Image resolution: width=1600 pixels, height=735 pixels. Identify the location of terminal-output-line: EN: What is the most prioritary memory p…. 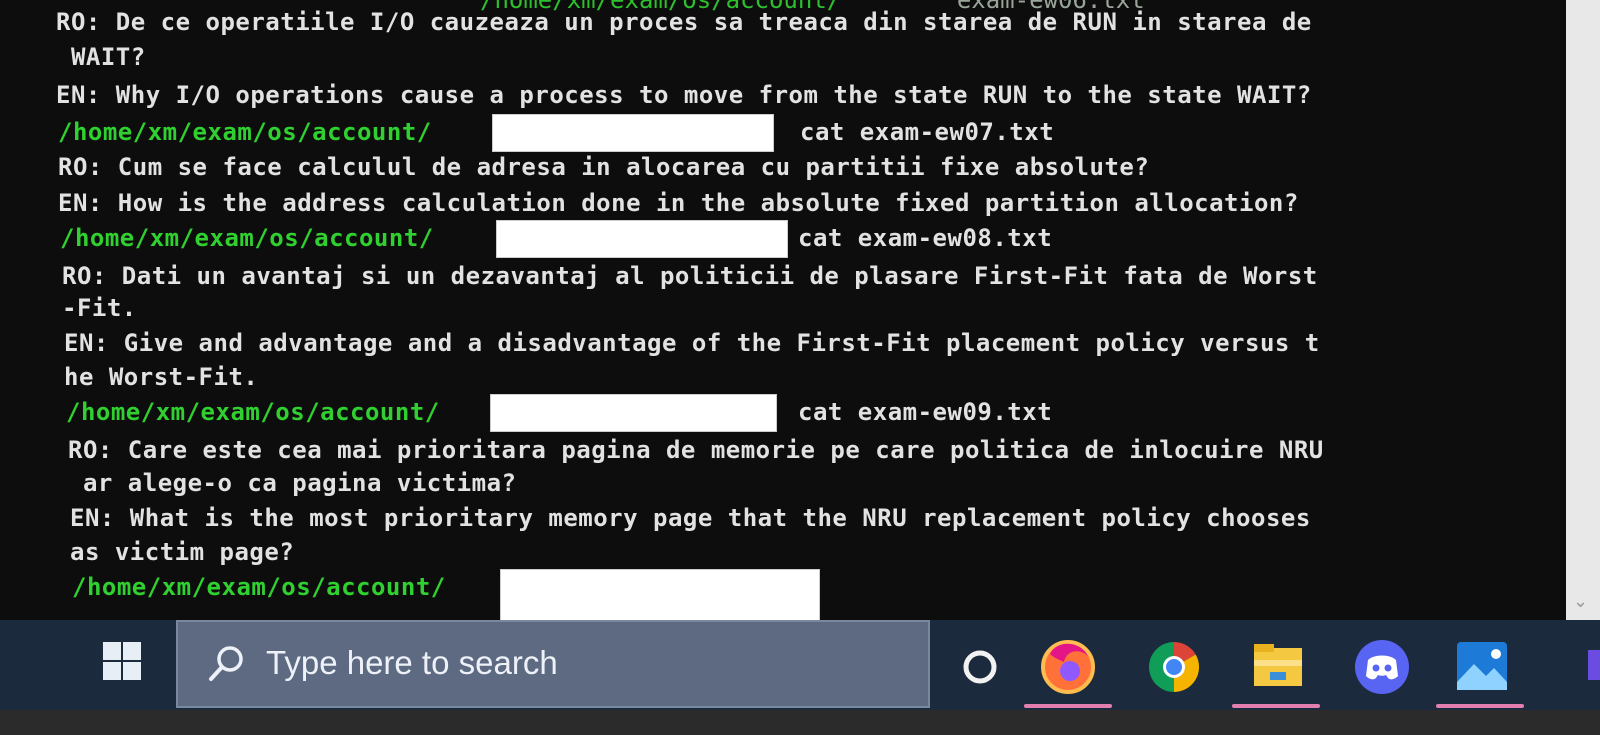
(690, 518).